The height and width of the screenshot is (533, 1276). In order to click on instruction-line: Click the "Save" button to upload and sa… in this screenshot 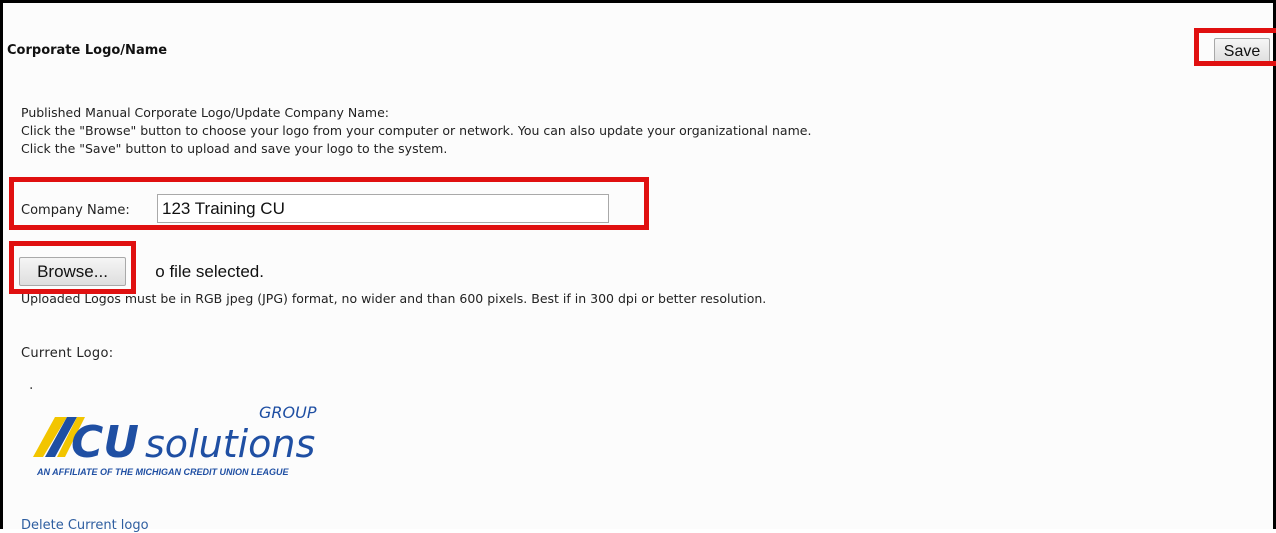, I will do `click(234, 148)`.